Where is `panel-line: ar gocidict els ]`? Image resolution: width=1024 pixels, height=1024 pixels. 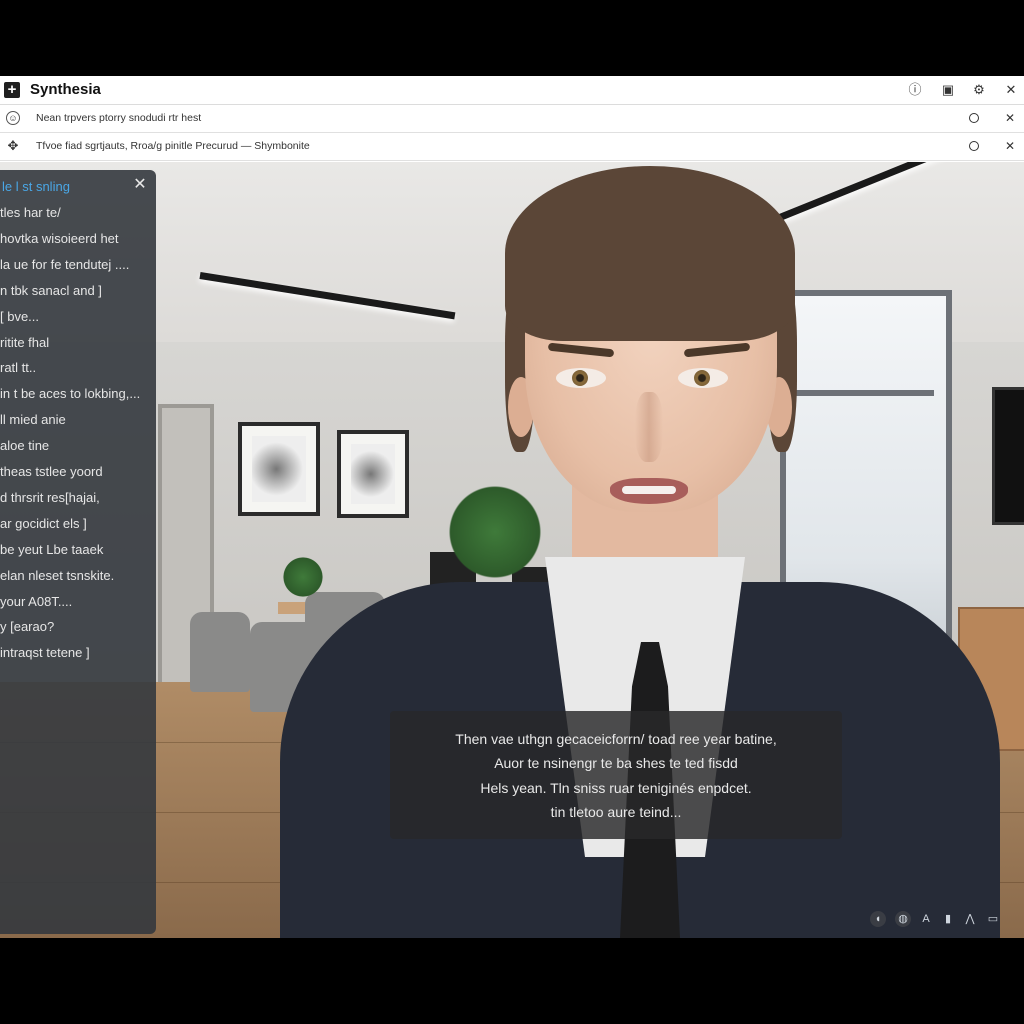 panel-line: ar gocidict els ] is located at coordinates (43, 523).